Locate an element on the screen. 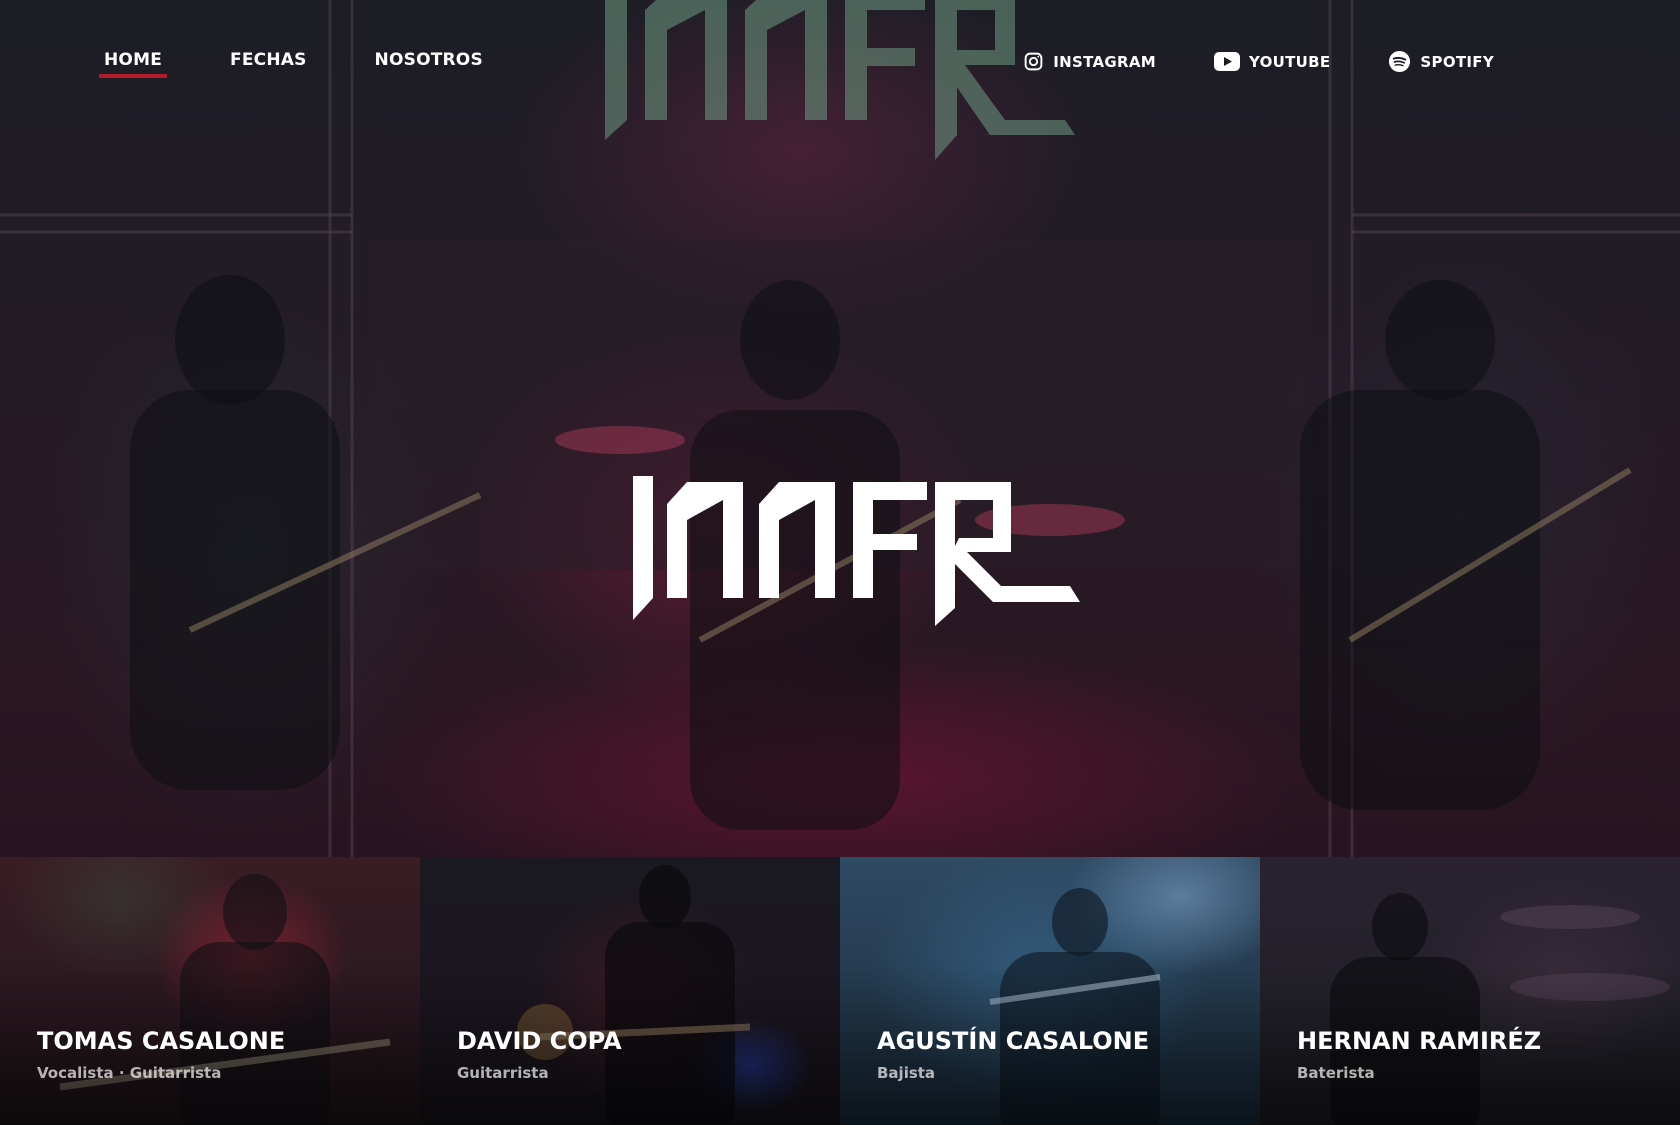  main-nav: HOME FECHAS NOSOTROS is located at coordinates (290, 64).